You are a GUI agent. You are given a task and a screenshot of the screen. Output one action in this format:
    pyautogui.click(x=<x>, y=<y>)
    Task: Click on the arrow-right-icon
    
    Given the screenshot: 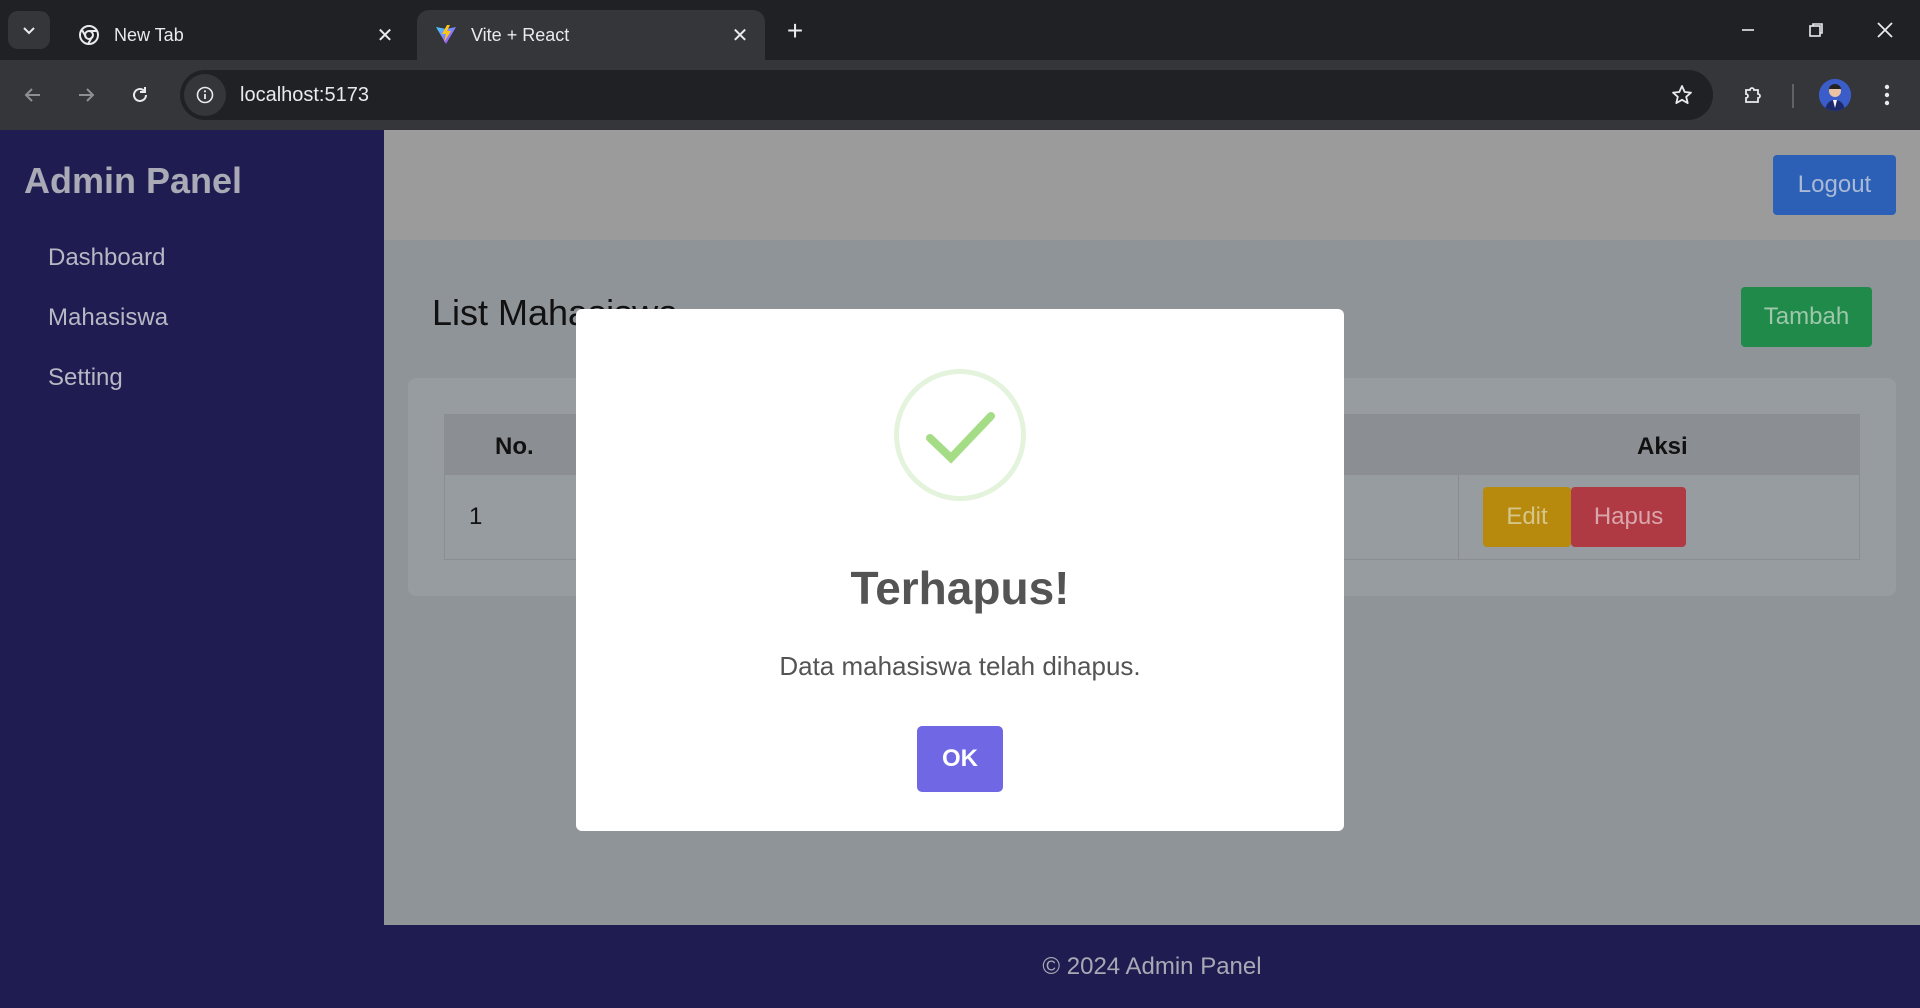 What is the action you would take?
    pyautogui.click(x=87, y=95)
    